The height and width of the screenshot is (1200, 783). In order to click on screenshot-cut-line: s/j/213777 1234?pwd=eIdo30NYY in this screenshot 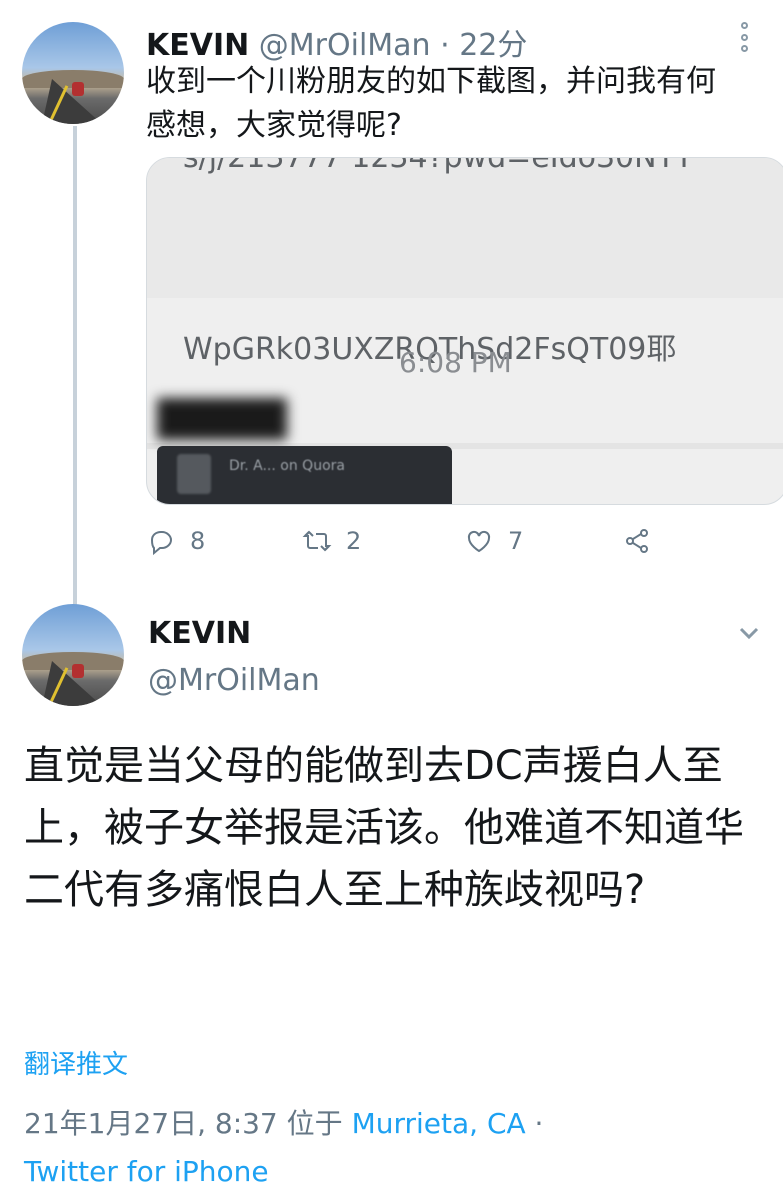, I will do `click(438, 166)`.